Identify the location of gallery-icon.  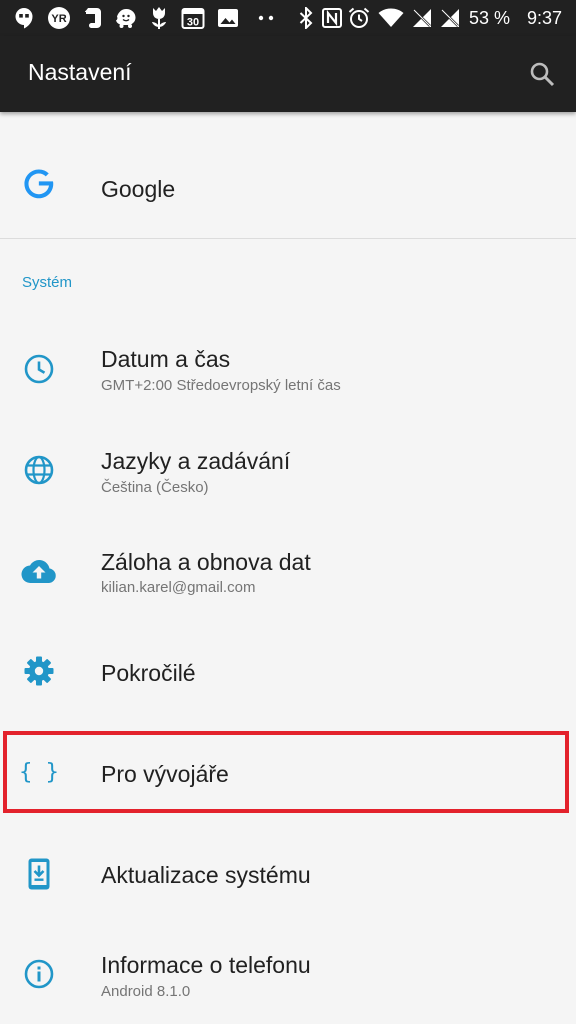
(228, 18).